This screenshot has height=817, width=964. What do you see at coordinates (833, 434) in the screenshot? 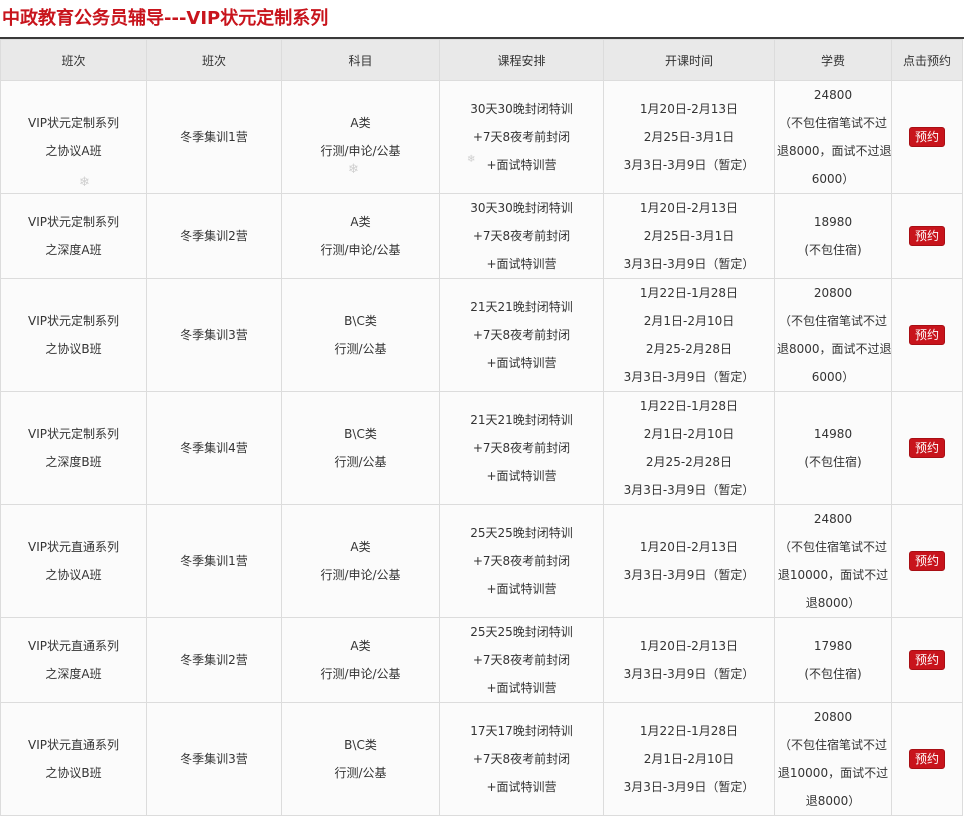
I see `fee-amount: 14980` at bounding box center [833, 434].